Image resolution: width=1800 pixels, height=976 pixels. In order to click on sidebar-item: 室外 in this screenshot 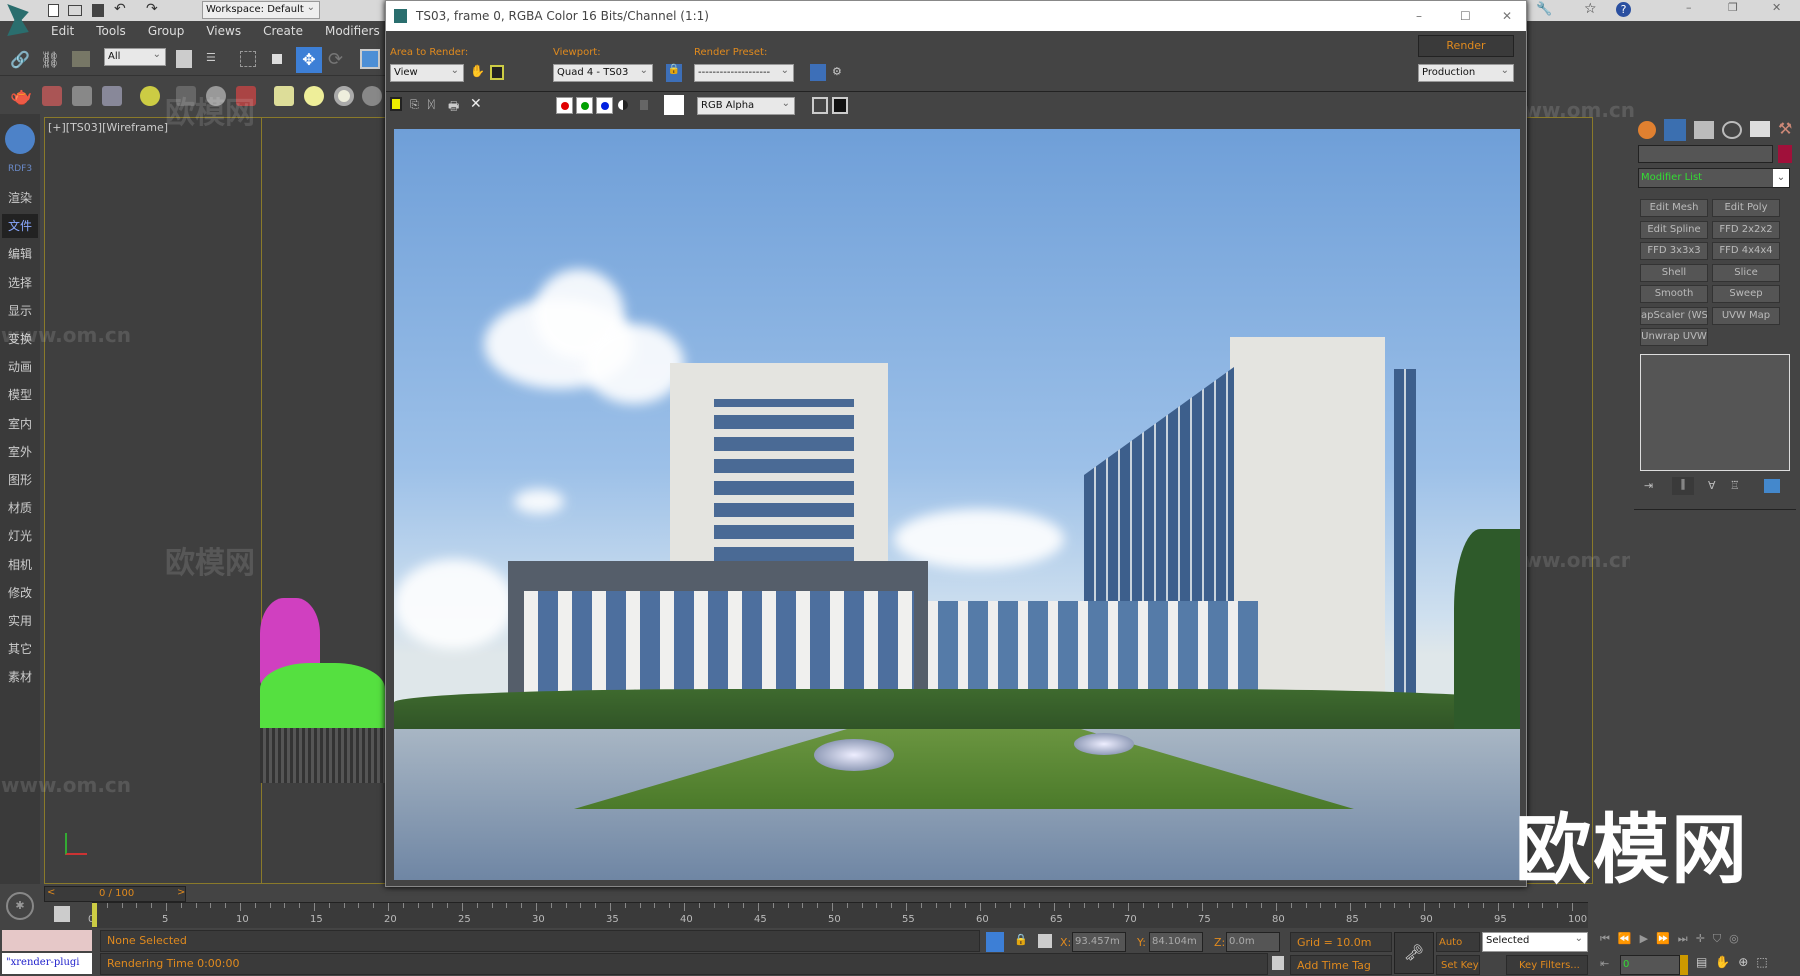, I will do `click(20, 452)`.